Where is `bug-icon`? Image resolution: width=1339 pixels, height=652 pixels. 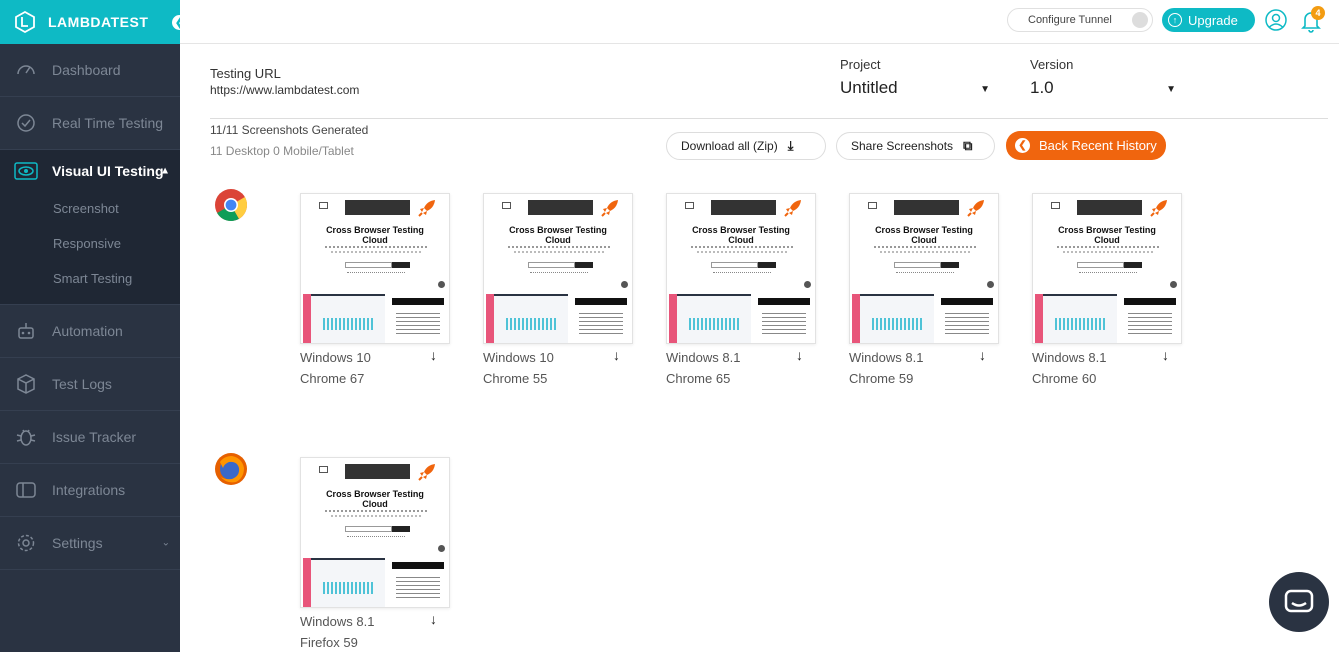
bug-icon is located at coordinates (26, 437).